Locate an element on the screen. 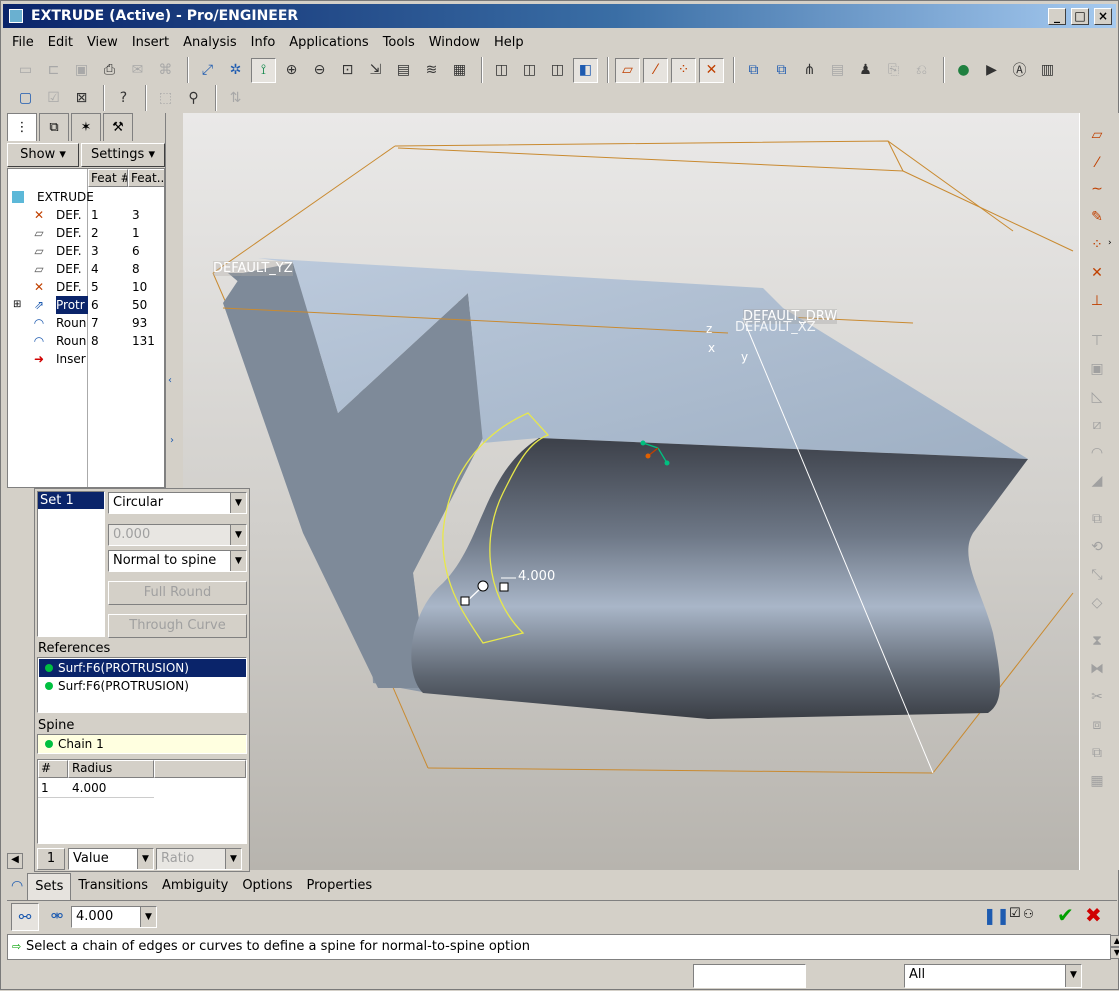 Image resolution: width=1119 pixels, height=991 pixels. orient-mode-icon: ⟟ is located at coordinates (263, 70).